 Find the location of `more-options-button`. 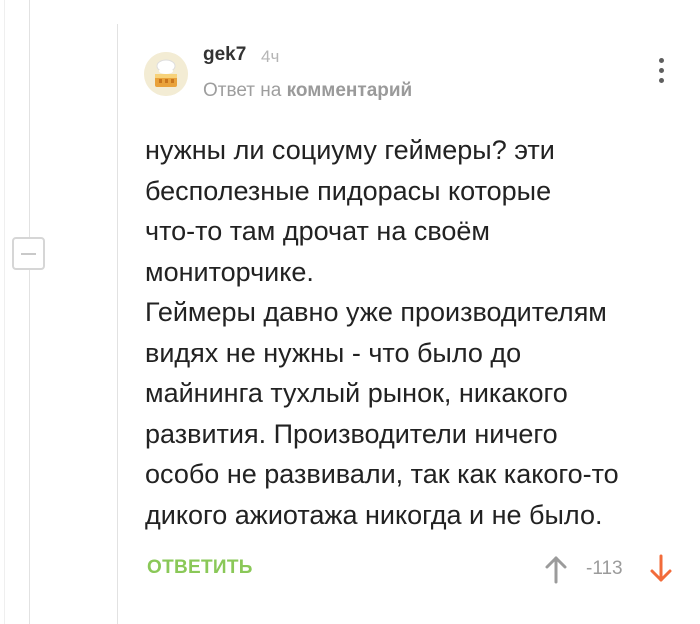

more-options-button is located at coordinates (662, 72).